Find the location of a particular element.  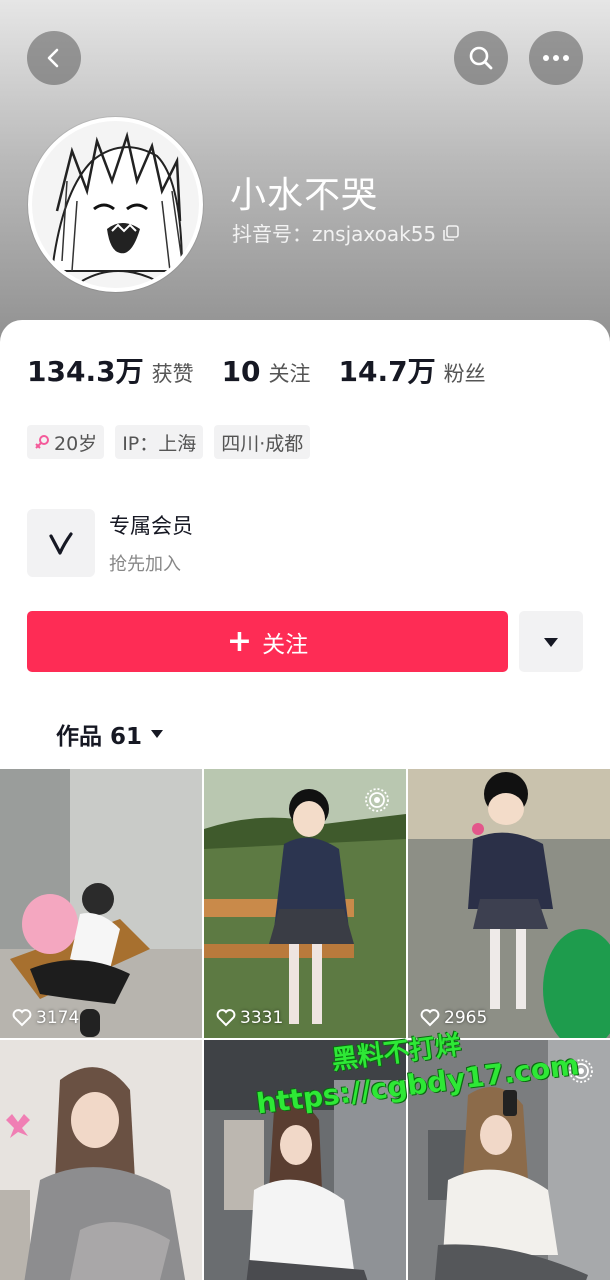

profile-tags: 20岁 IP：上海 四川·成都 is located at coordinates (169, 442).